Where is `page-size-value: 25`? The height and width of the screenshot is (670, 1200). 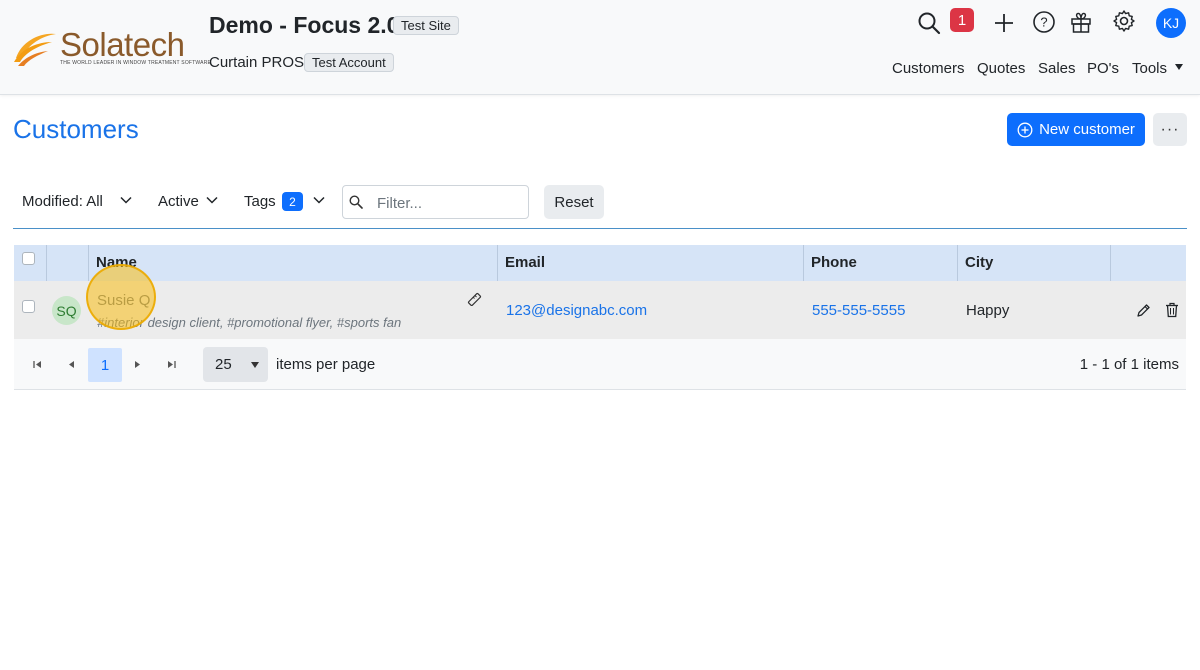 page-size-value: 25 is located at coordinates (223, 364).